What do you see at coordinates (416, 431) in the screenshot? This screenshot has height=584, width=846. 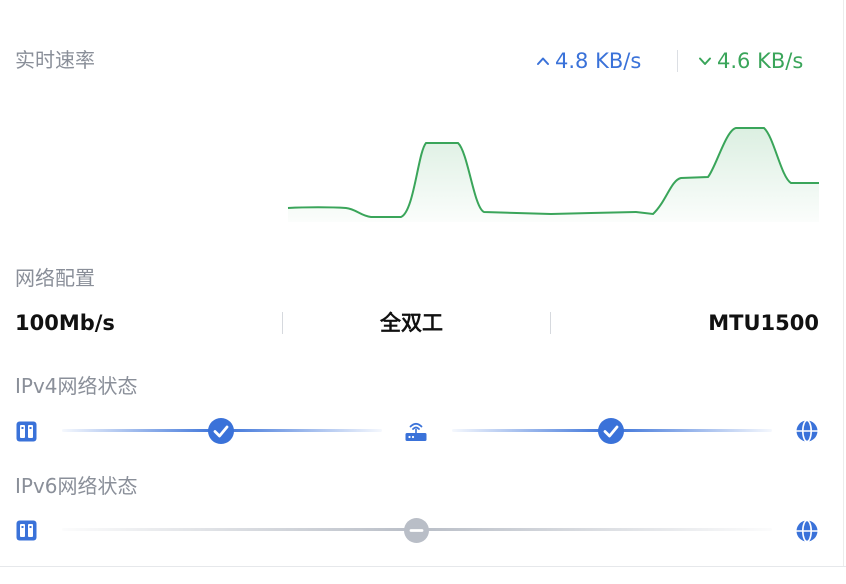 I see `router-icon` at bounding box center [416, 431].